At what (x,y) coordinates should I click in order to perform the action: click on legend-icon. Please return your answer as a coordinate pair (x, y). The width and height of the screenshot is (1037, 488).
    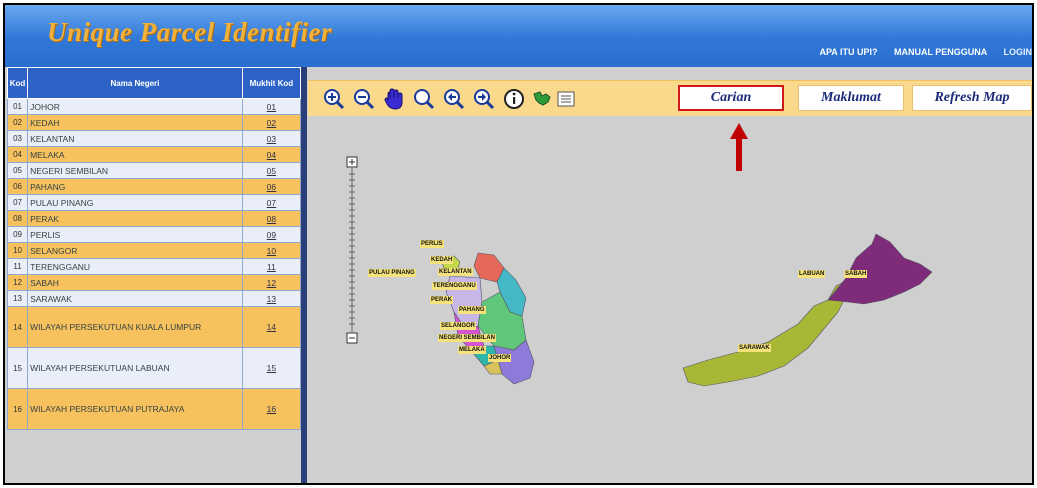
    Looking at the image, I should click on (566, 99).